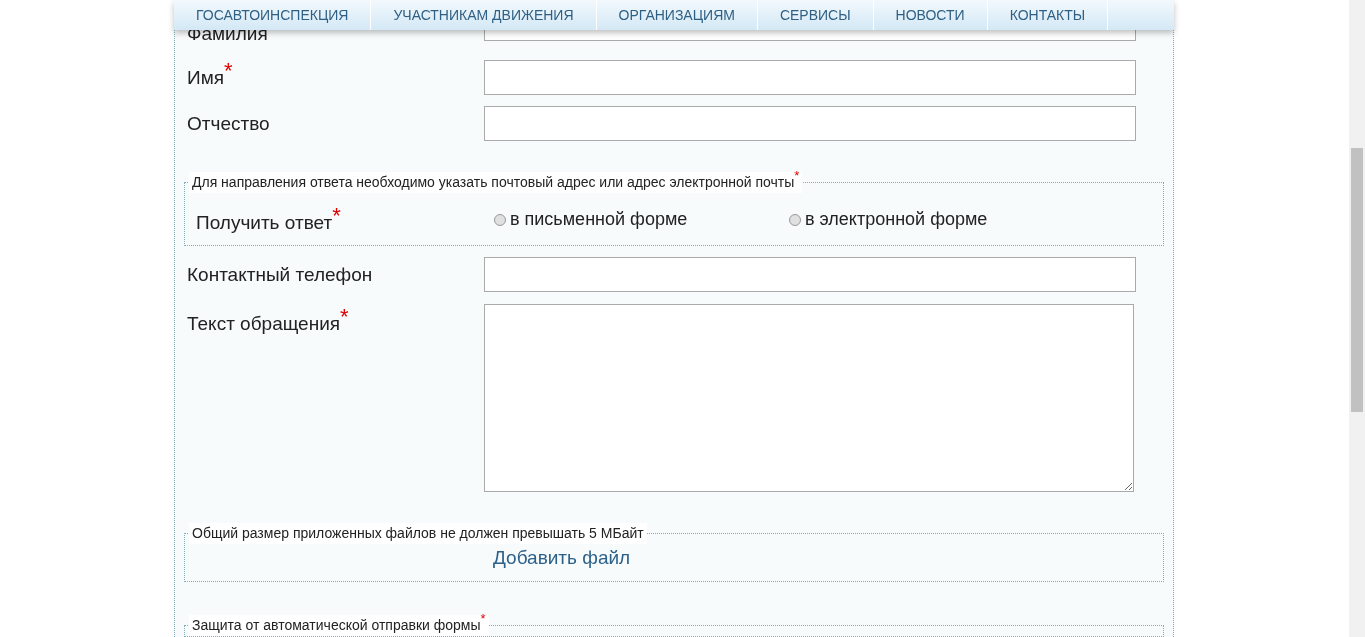 The width and height of the screenshot is (1365, 637). I want to click on nav-item: УЧАСТНИКАМ ДВИЖЕНИЯ, so click(484, 15).